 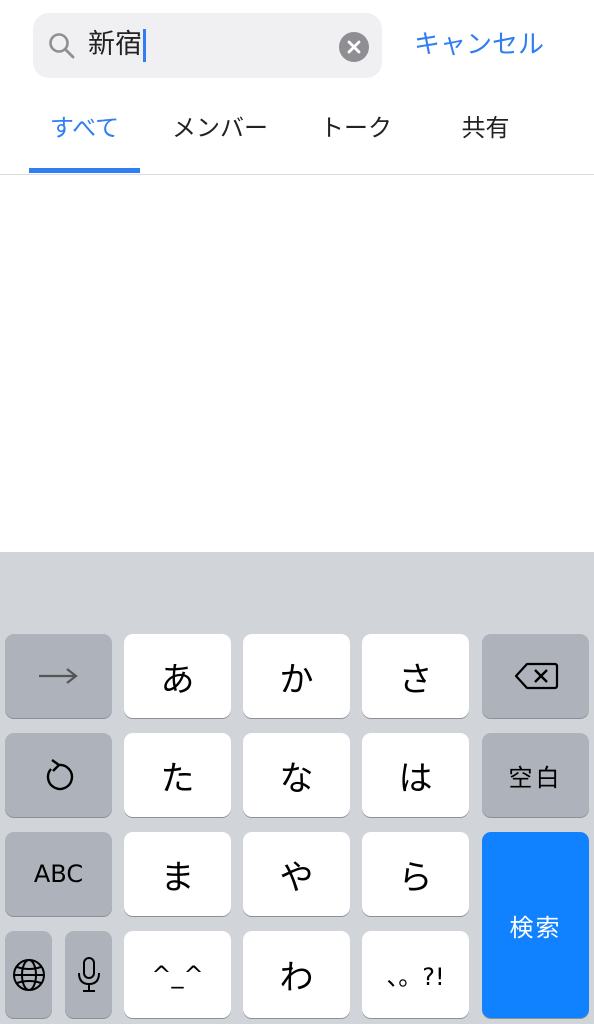 I want to click on mic-key, so click(x=88, y=974).